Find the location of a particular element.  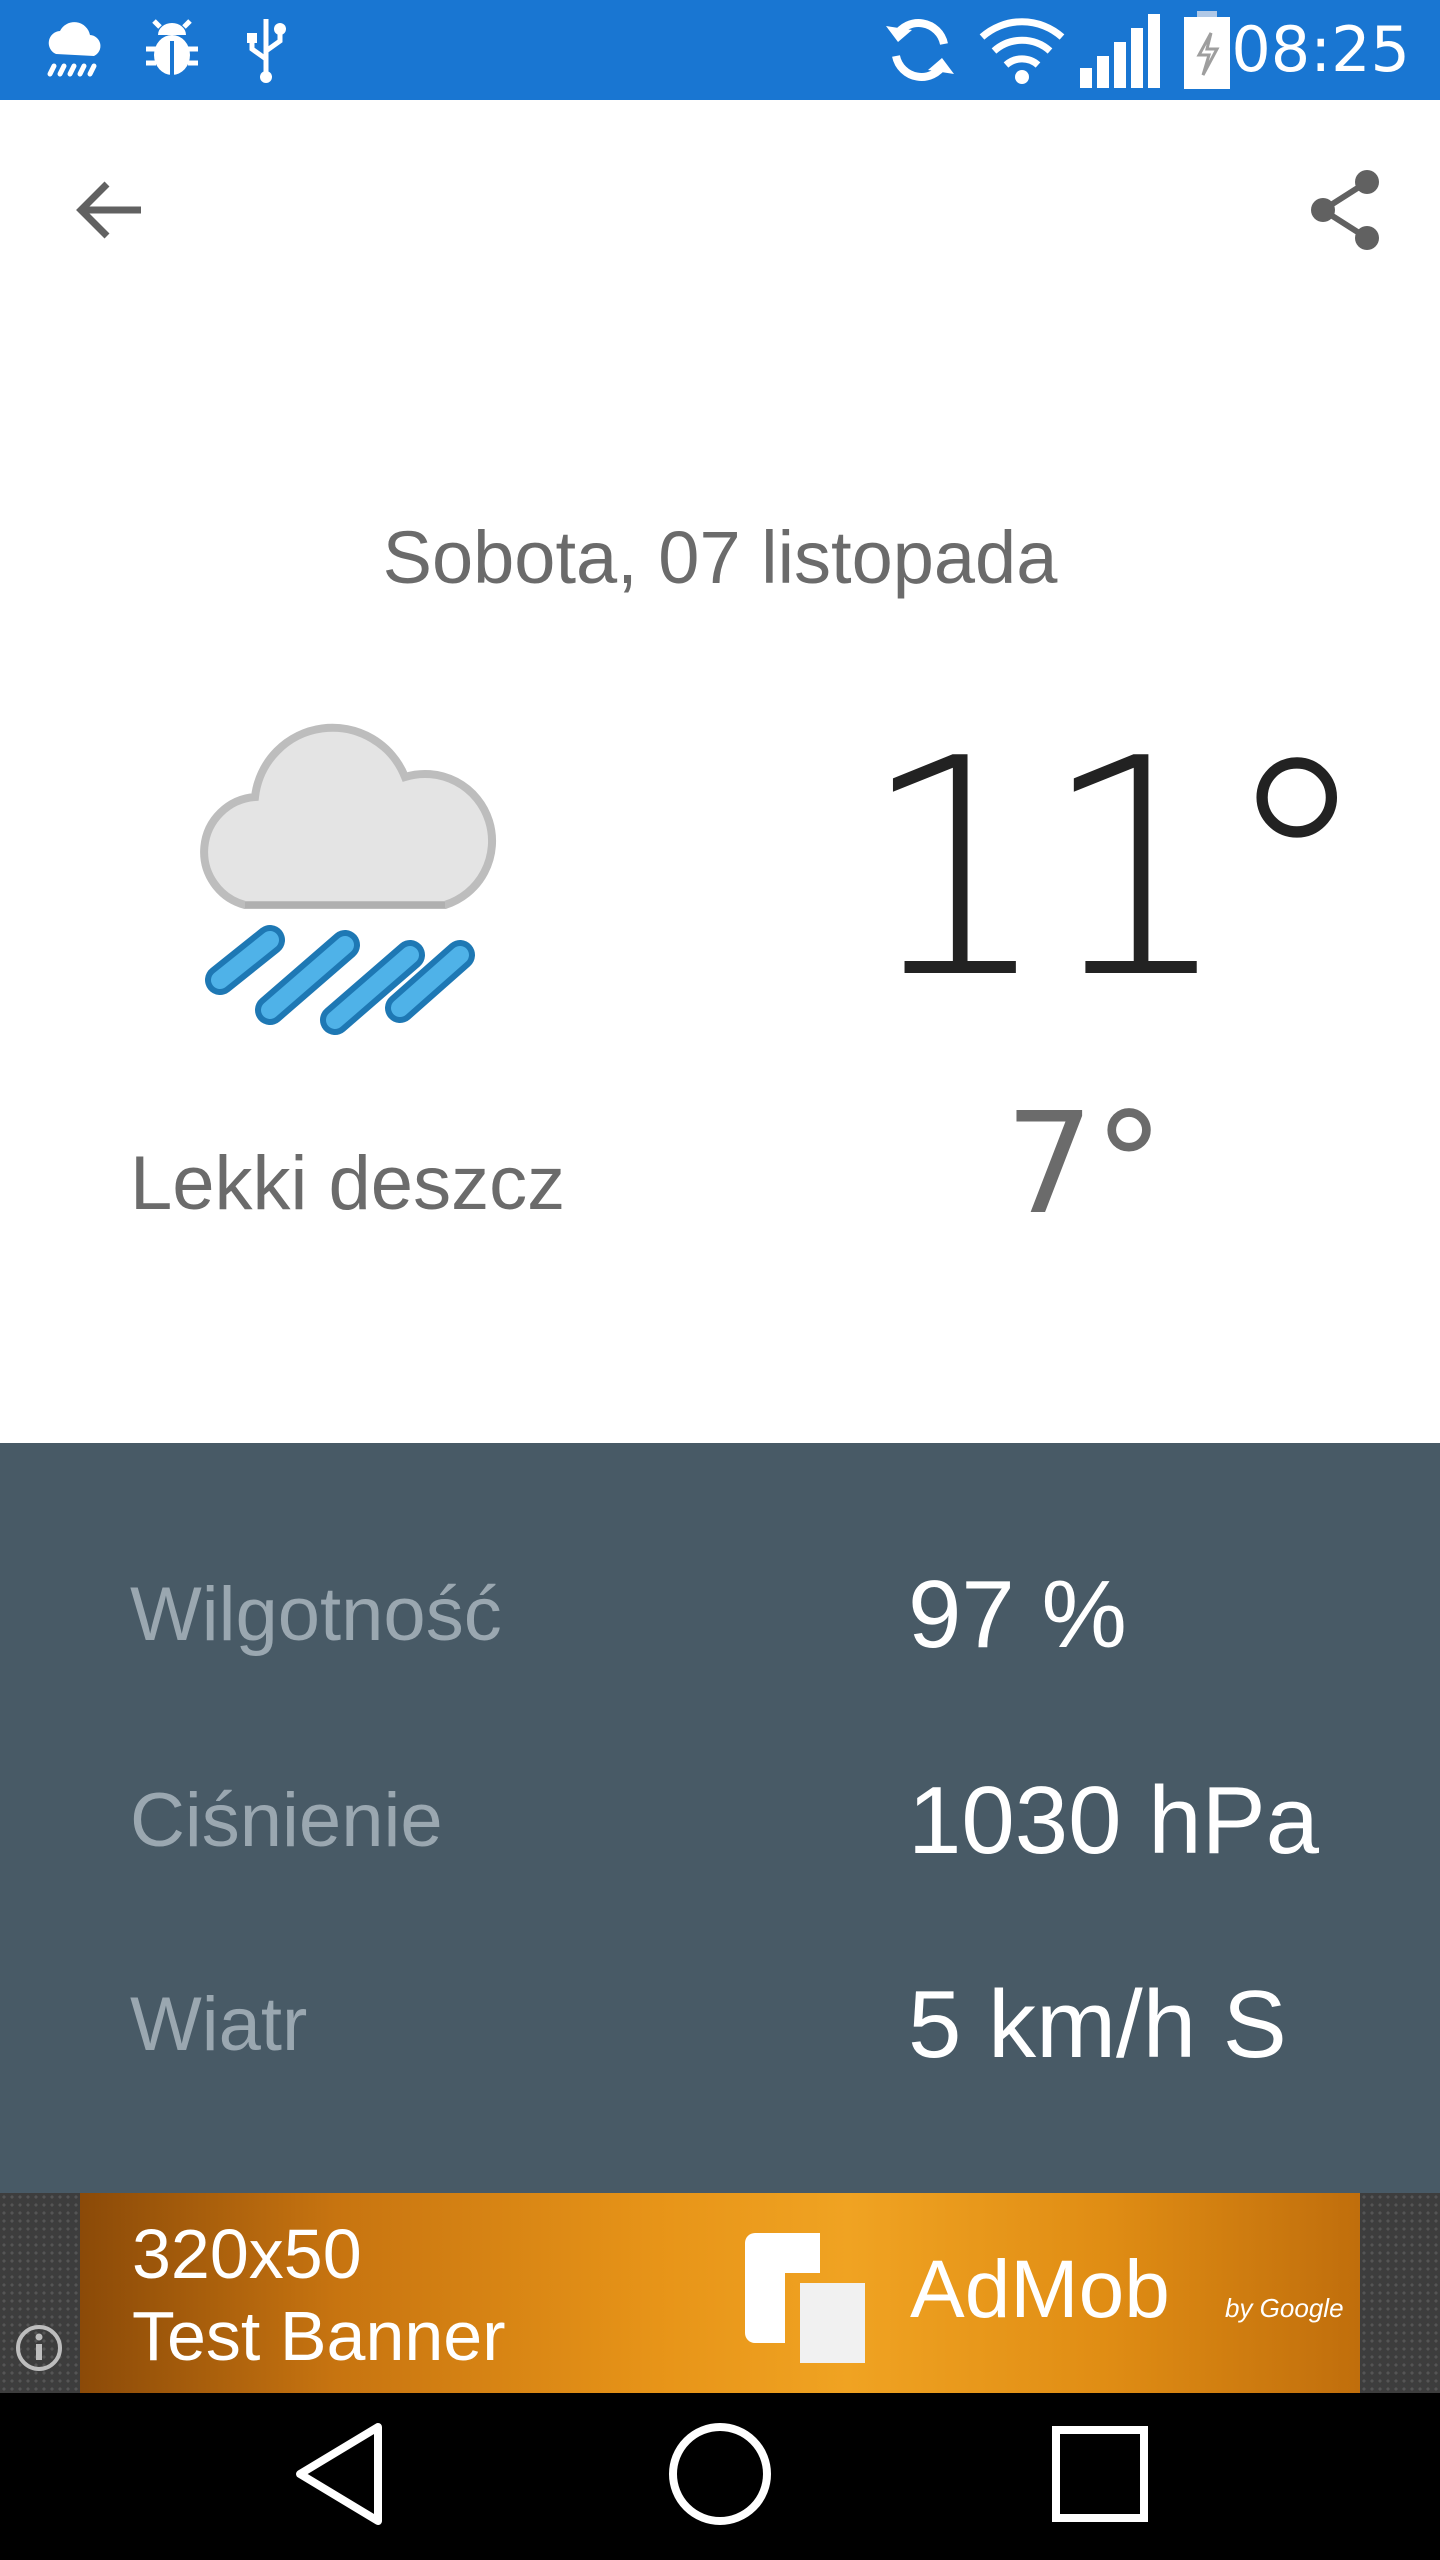

arrow-back-icon is located at coordinates (110, 212).